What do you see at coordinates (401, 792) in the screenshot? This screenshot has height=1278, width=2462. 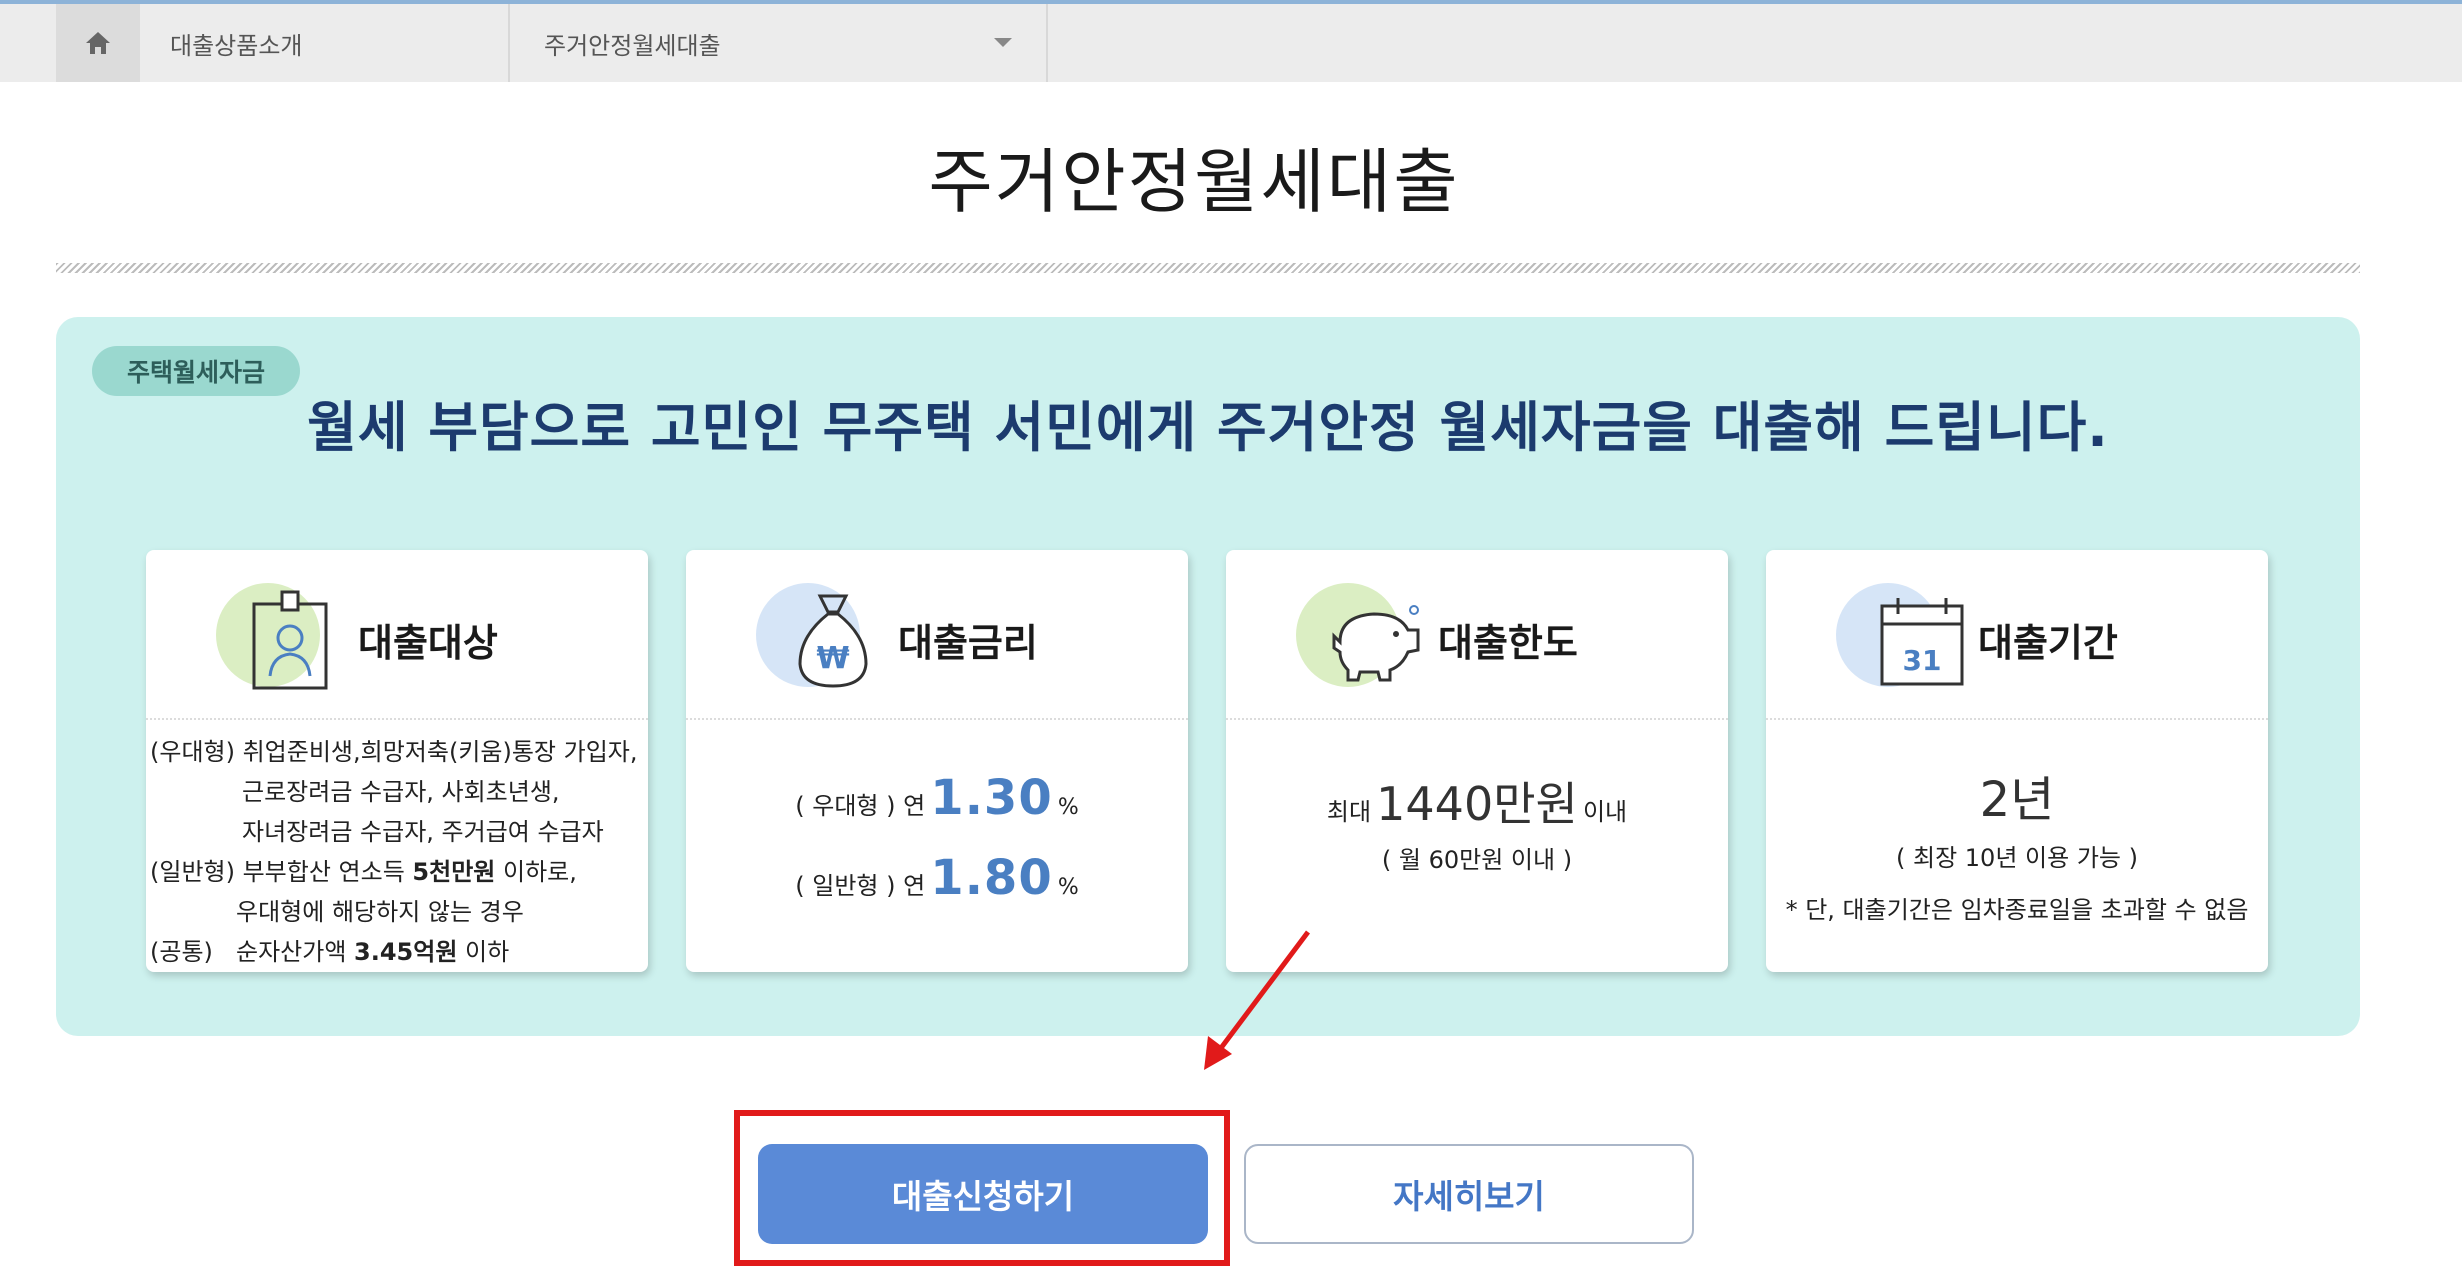 I see `target-line-2: 근로장려금 수급자, 사회초년생,` at bounding box center [401, 792].